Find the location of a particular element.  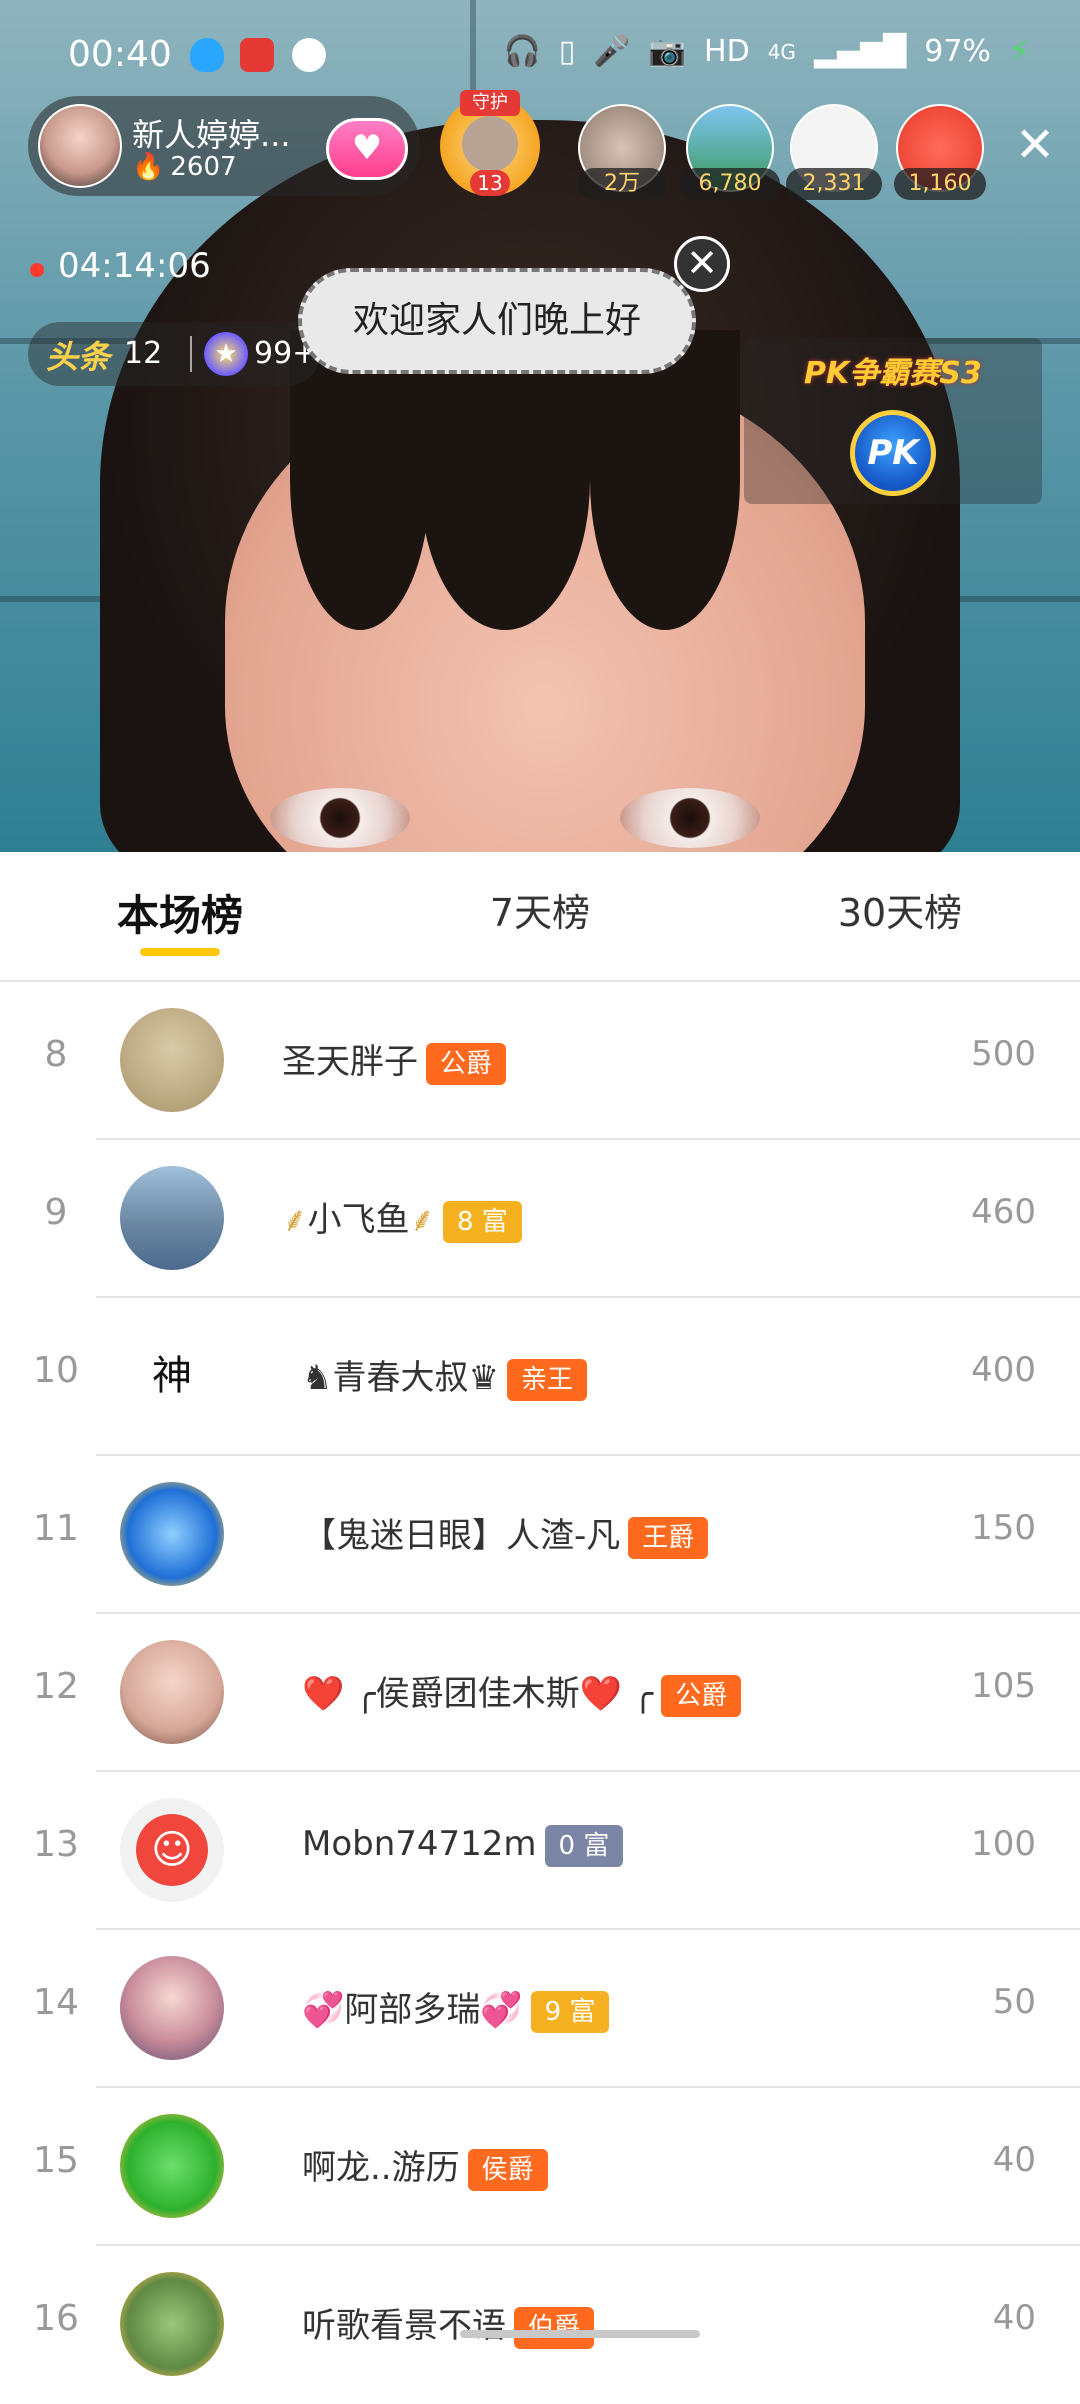

headline-capsule: 头条 12 ★ 99+ is located at coordinates (174, 354).